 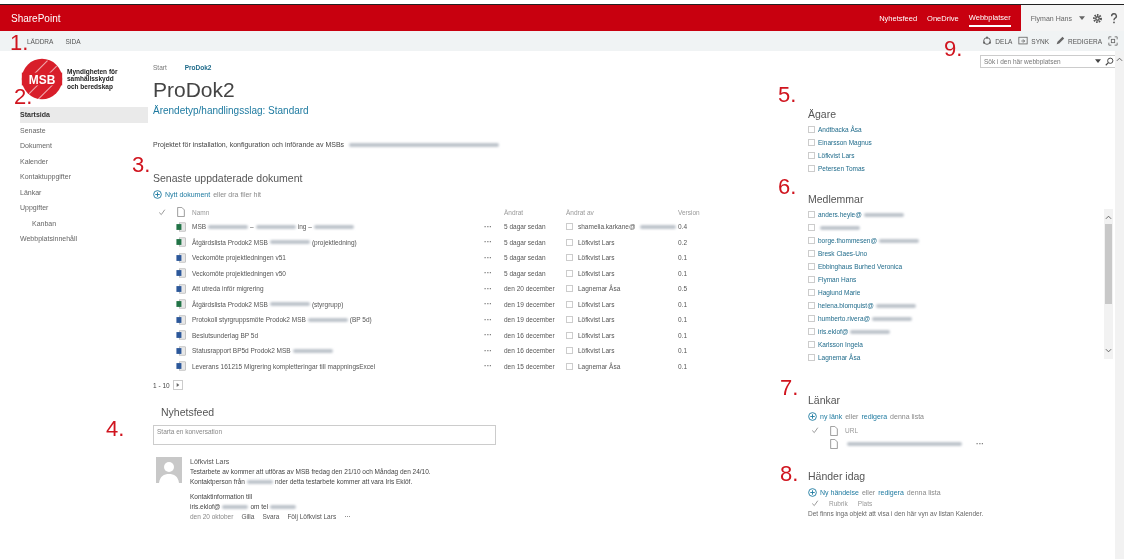 What do you see at coordinates (787, 187) in the screenshot?
I see `annotation-number: 6.` at bounding box center [787, 187].